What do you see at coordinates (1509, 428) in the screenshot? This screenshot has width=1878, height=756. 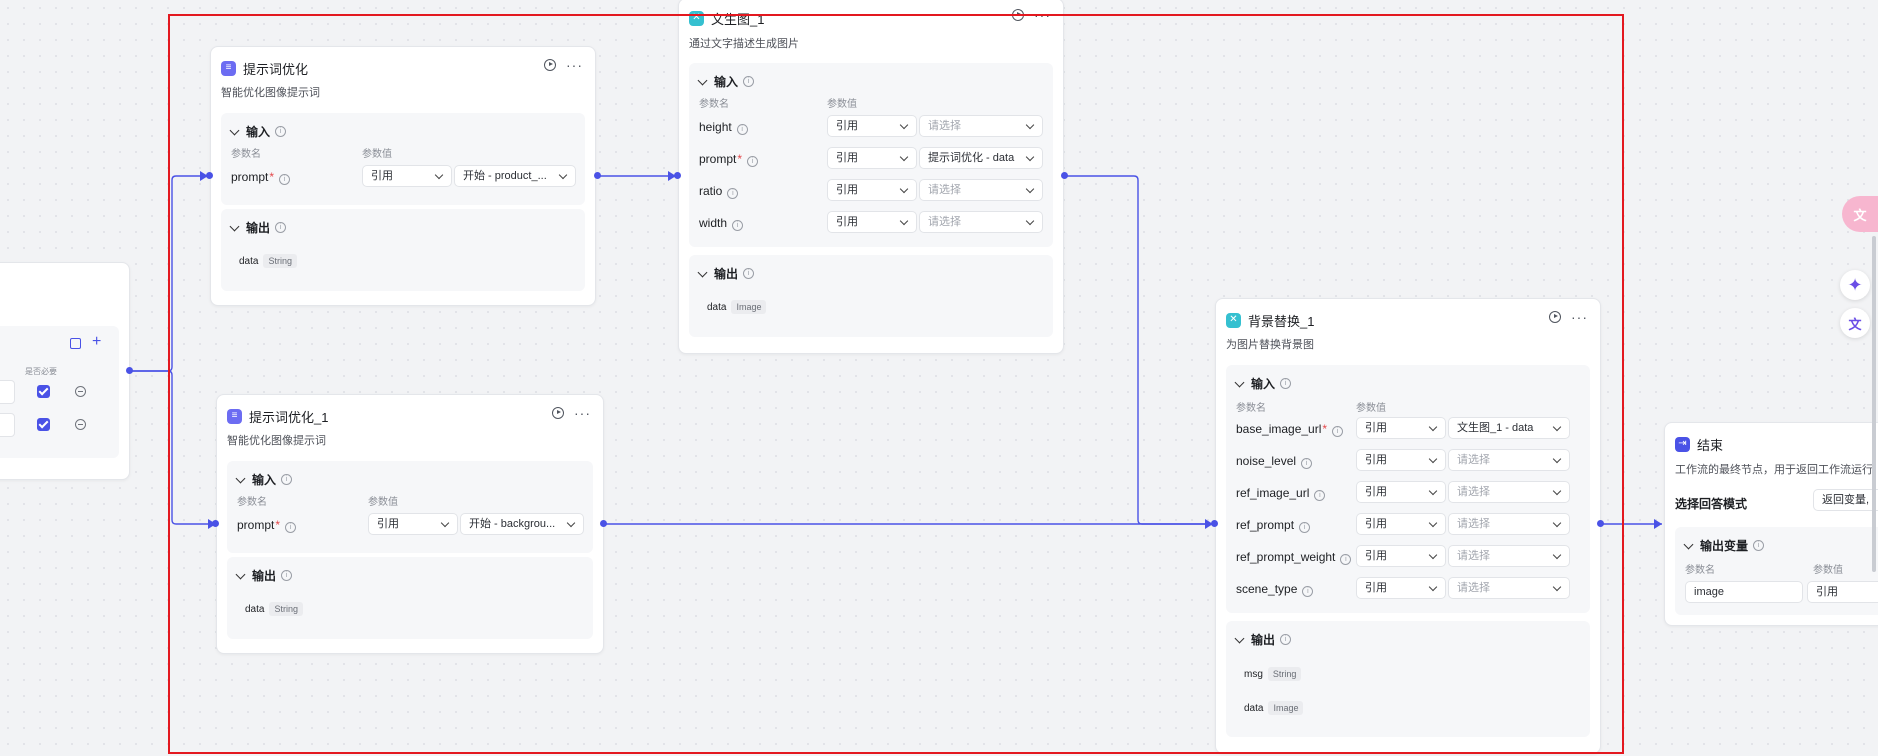 I see `value-select: 文生图_1 - data` at bounding box center [1509, 428].